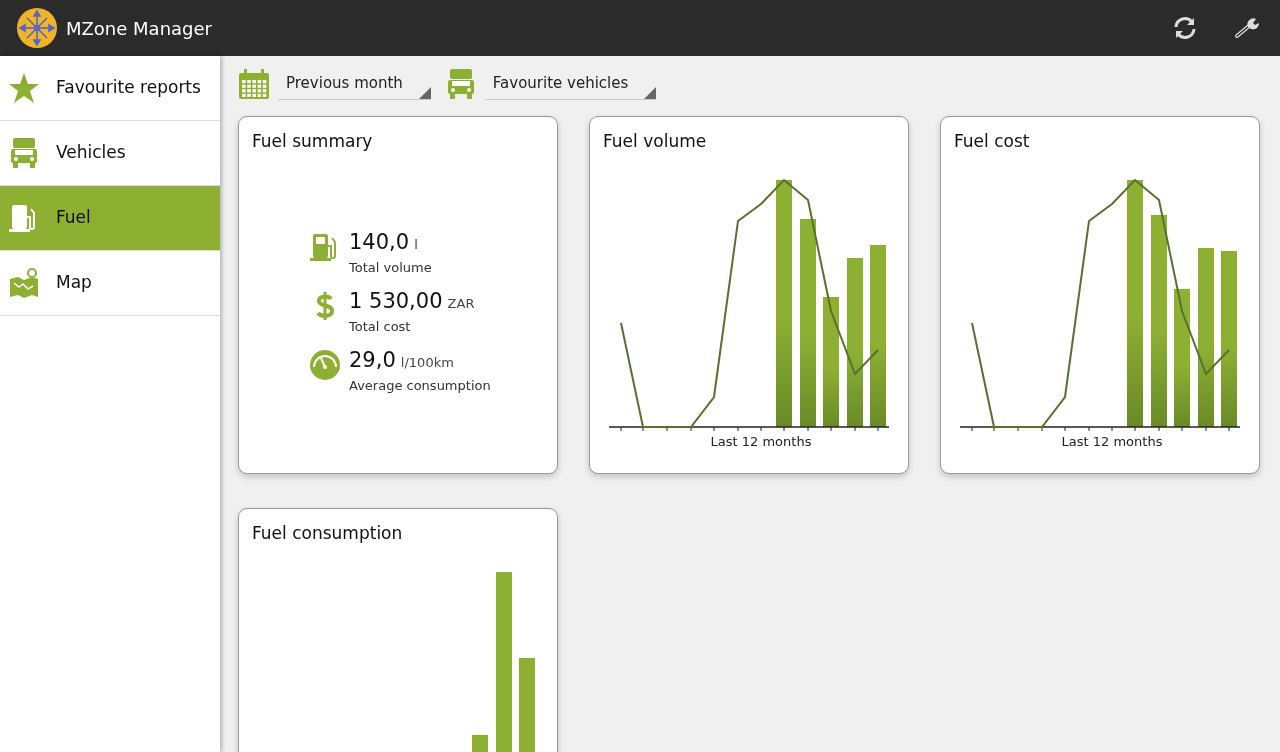 The image size is (1280, 752). I want to click on sidebar-item: Vehicles, so click(110, 153).